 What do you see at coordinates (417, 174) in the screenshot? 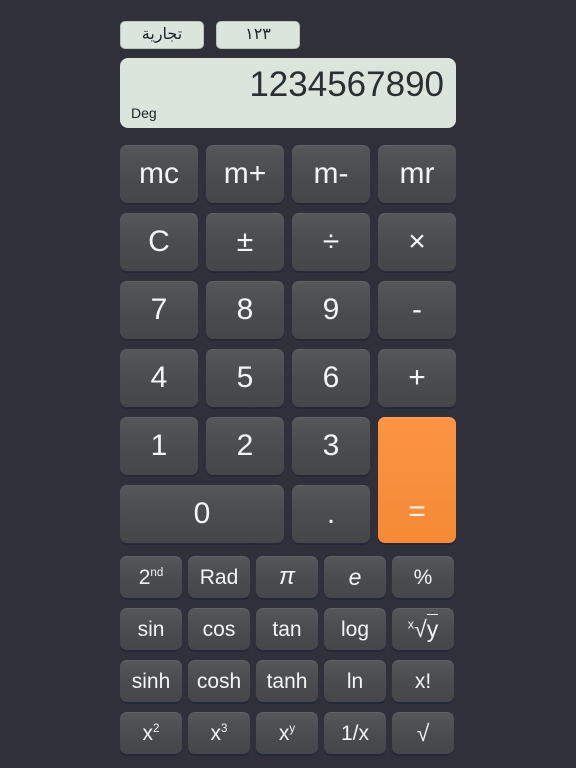
I see `memory-recall-button: mr` at bounding box center [417, 174].